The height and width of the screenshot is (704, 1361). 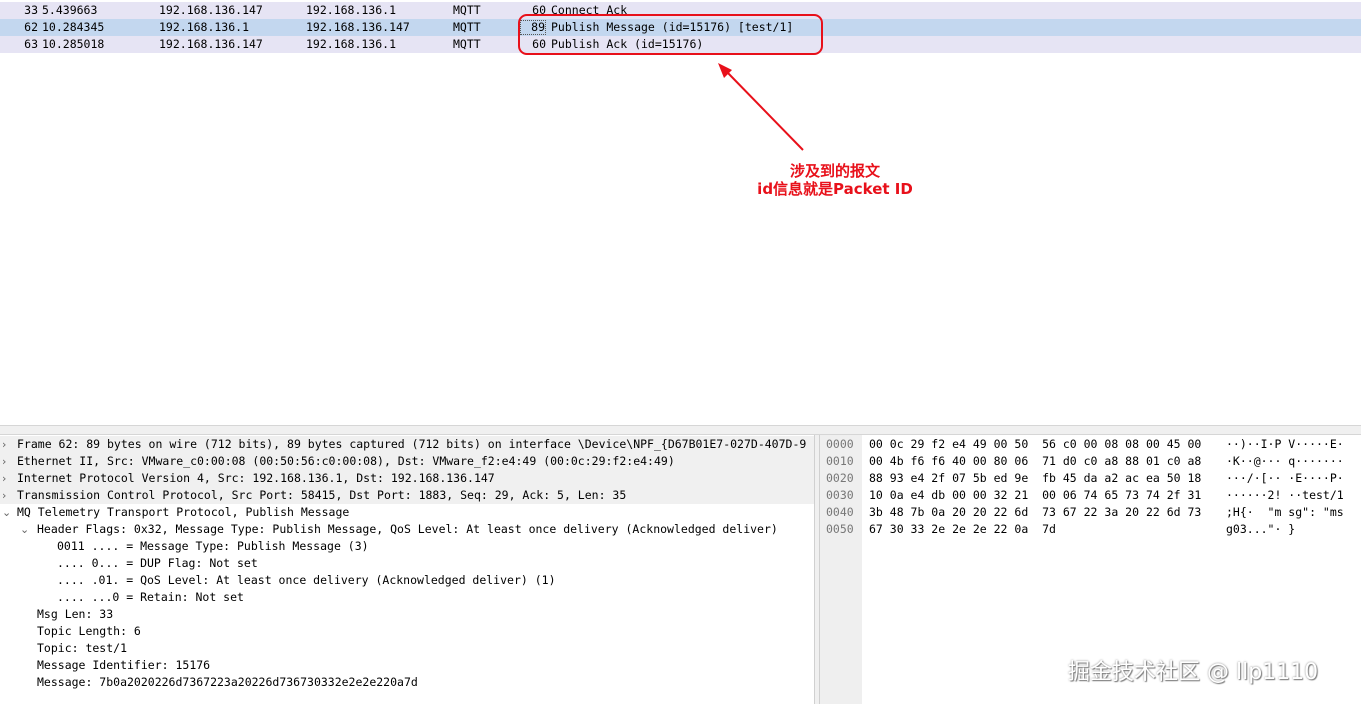 What do you see at coordinates (840, 495) in the screenshot?
I see `bytes-offset: 0030` at bounding box center [840, 495].